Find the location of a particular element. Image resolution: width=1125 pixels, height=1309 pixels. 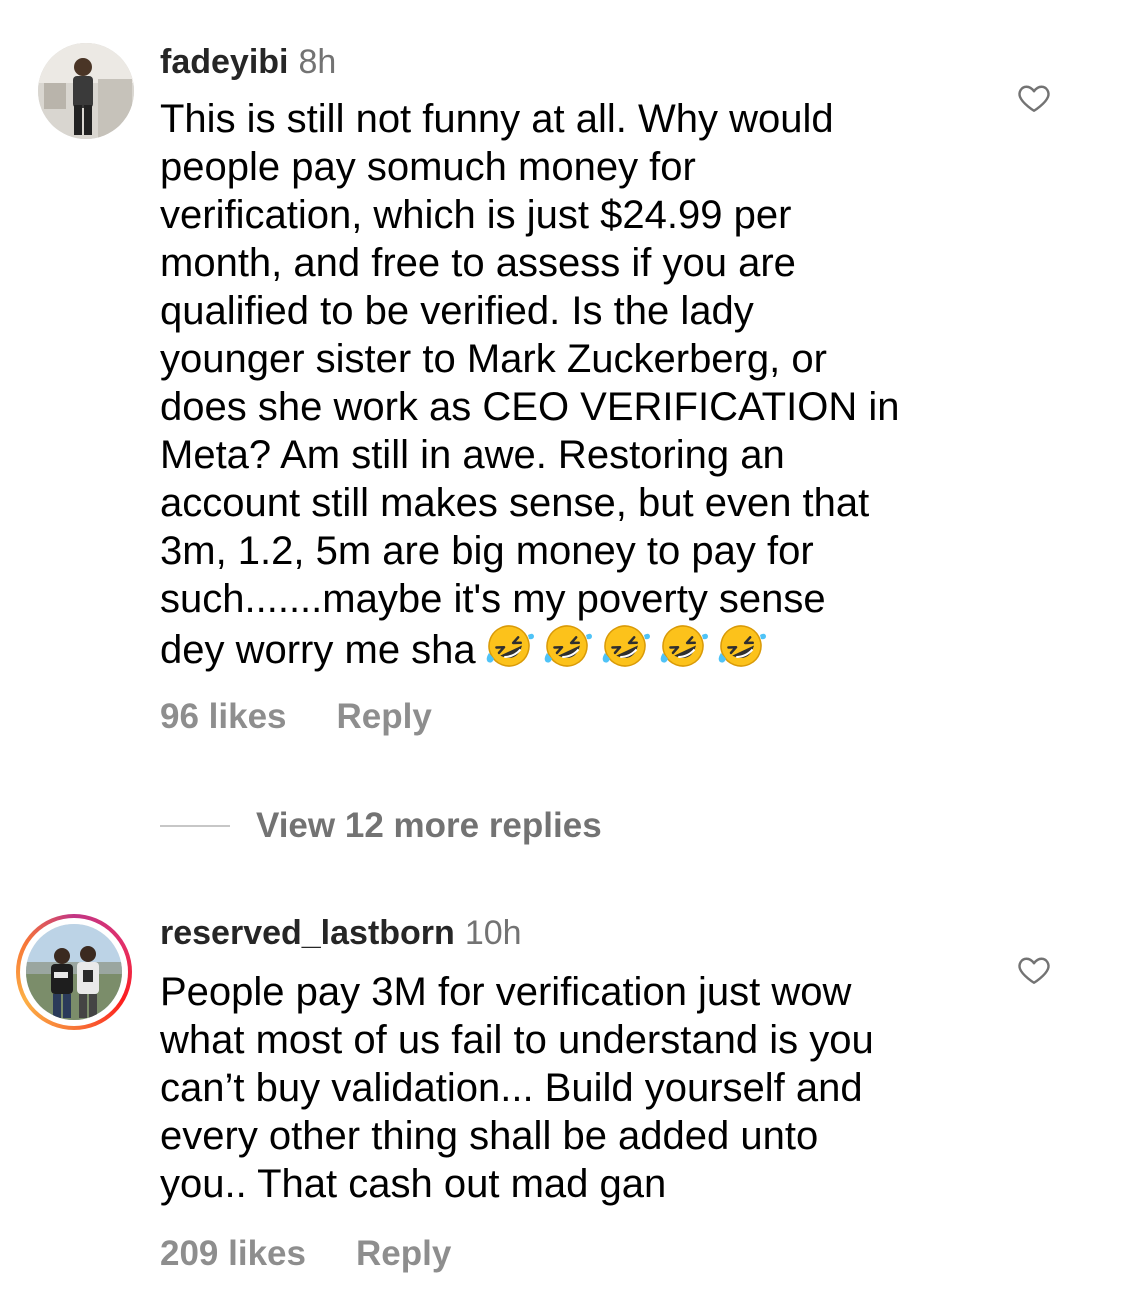

username: reserved_lastborn is located at coordinates (307, 933).